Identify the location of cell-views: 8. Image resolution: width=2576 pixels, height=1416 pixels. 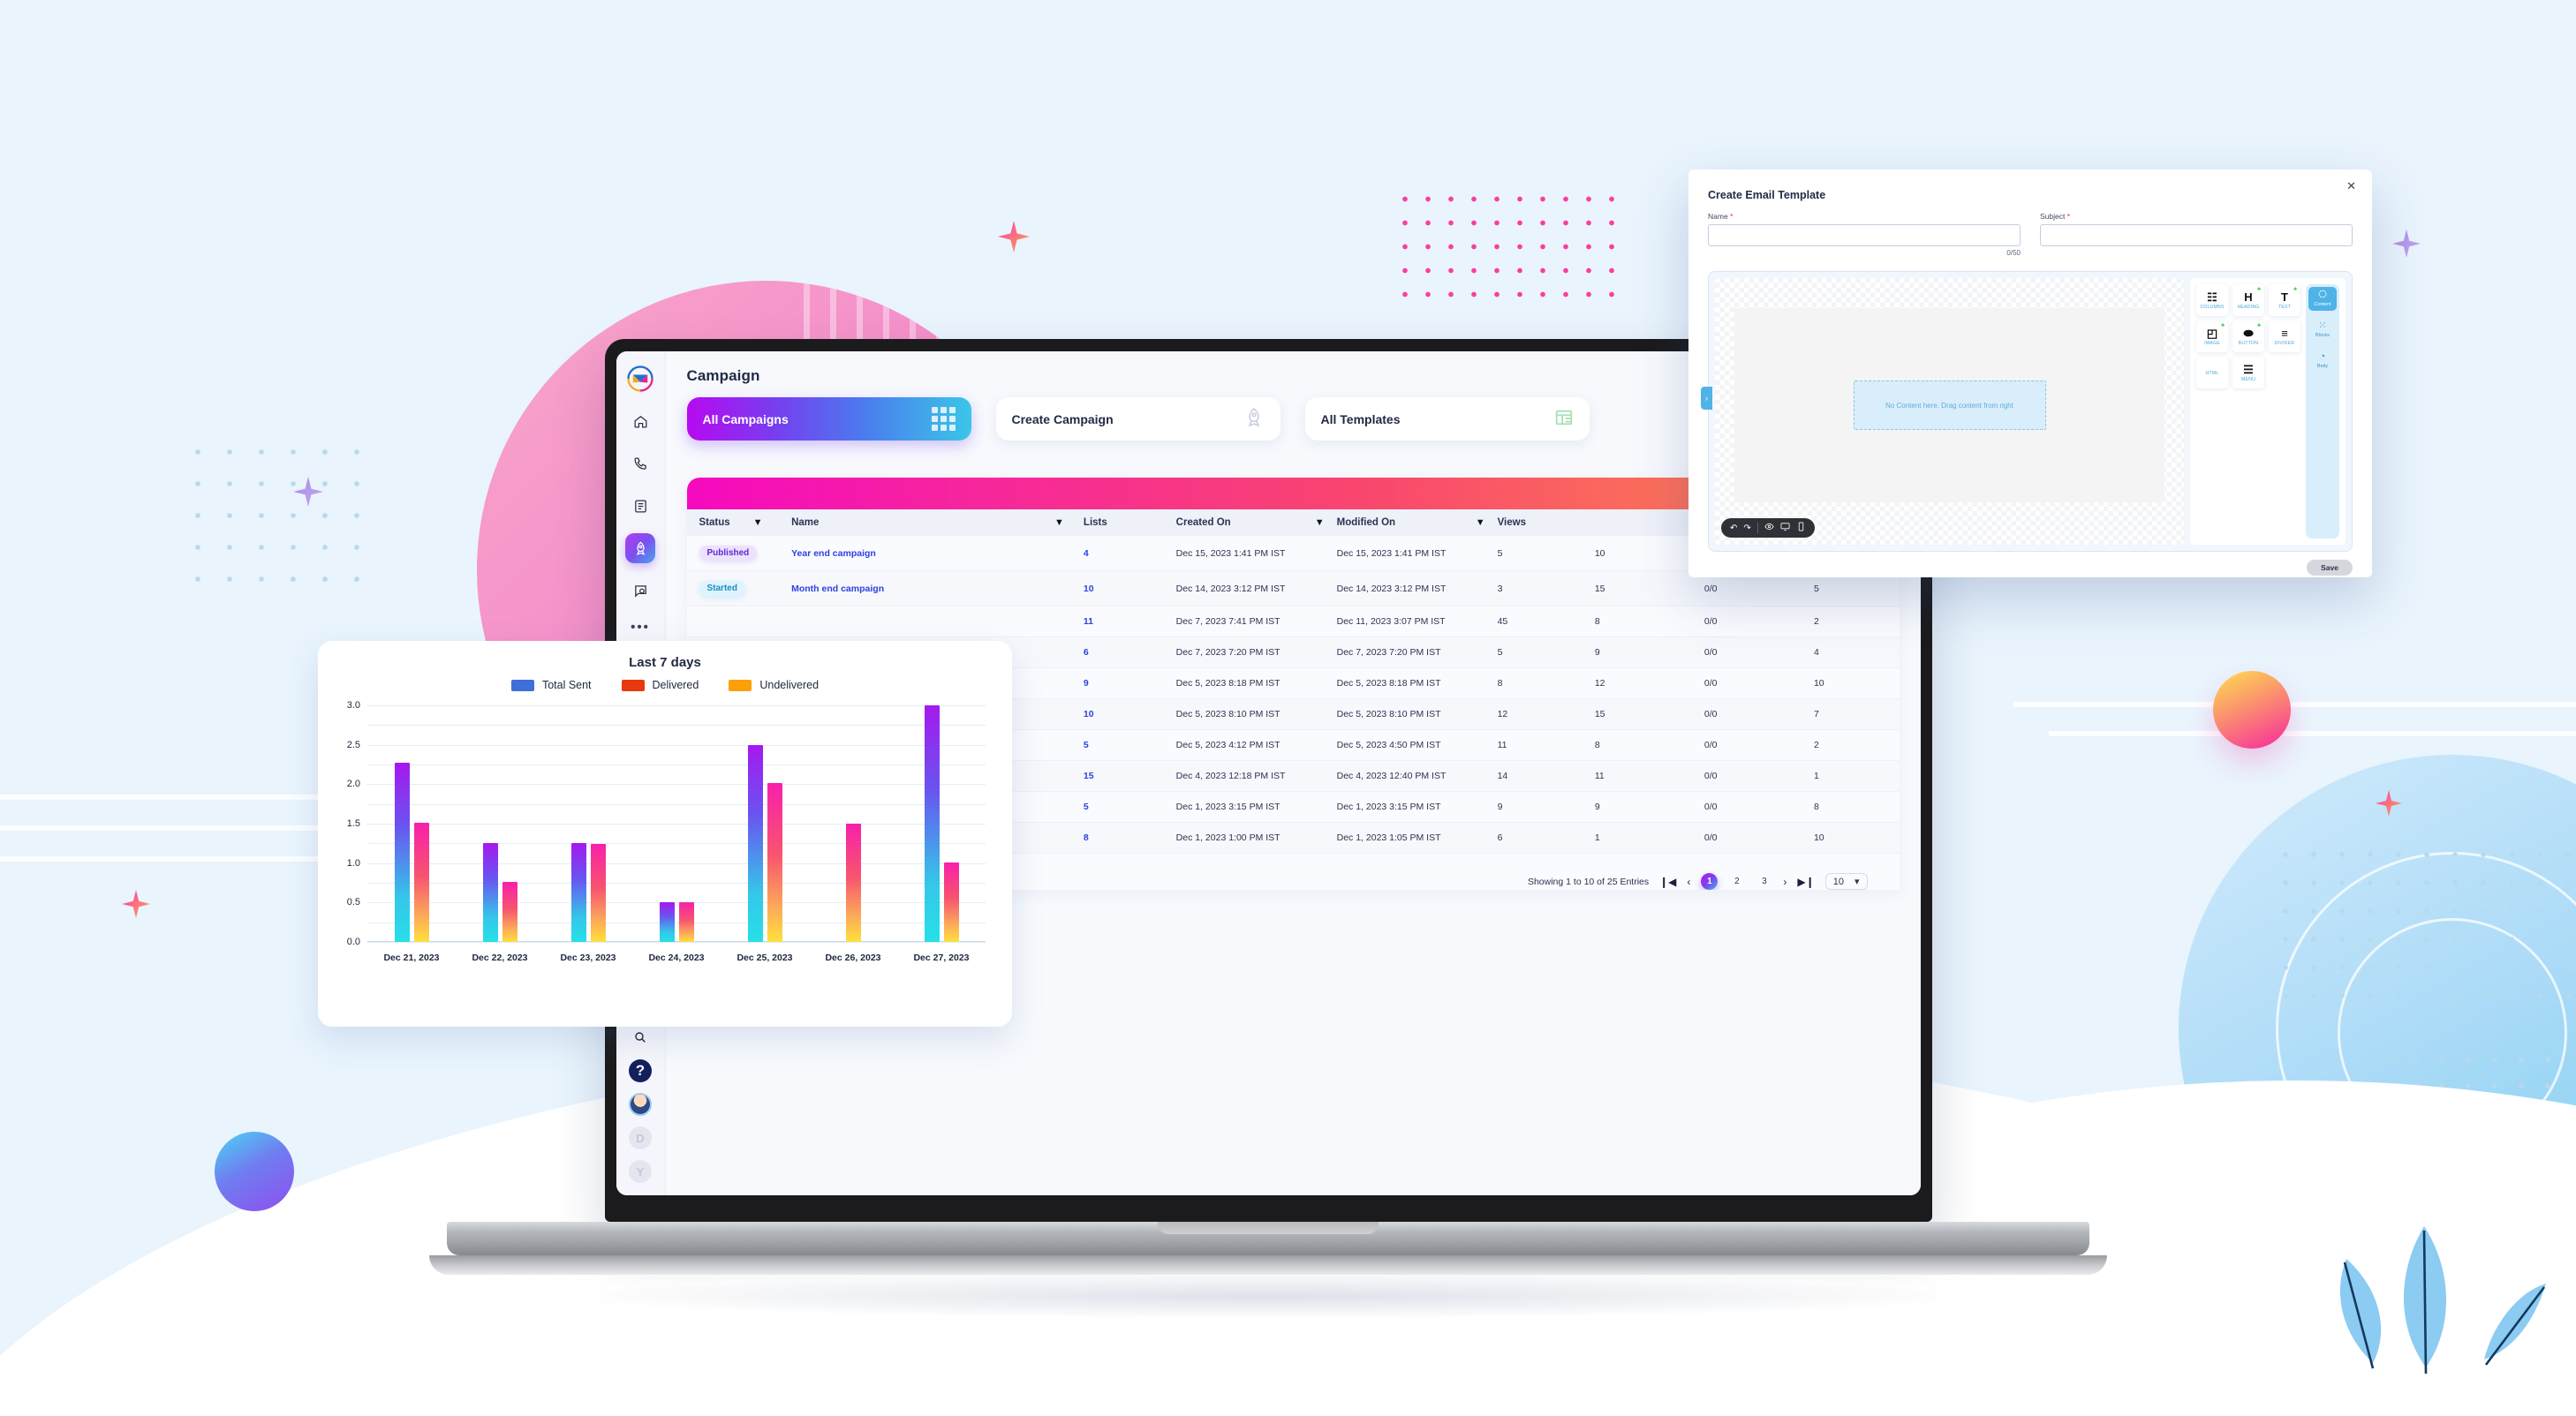
(1546, 683).